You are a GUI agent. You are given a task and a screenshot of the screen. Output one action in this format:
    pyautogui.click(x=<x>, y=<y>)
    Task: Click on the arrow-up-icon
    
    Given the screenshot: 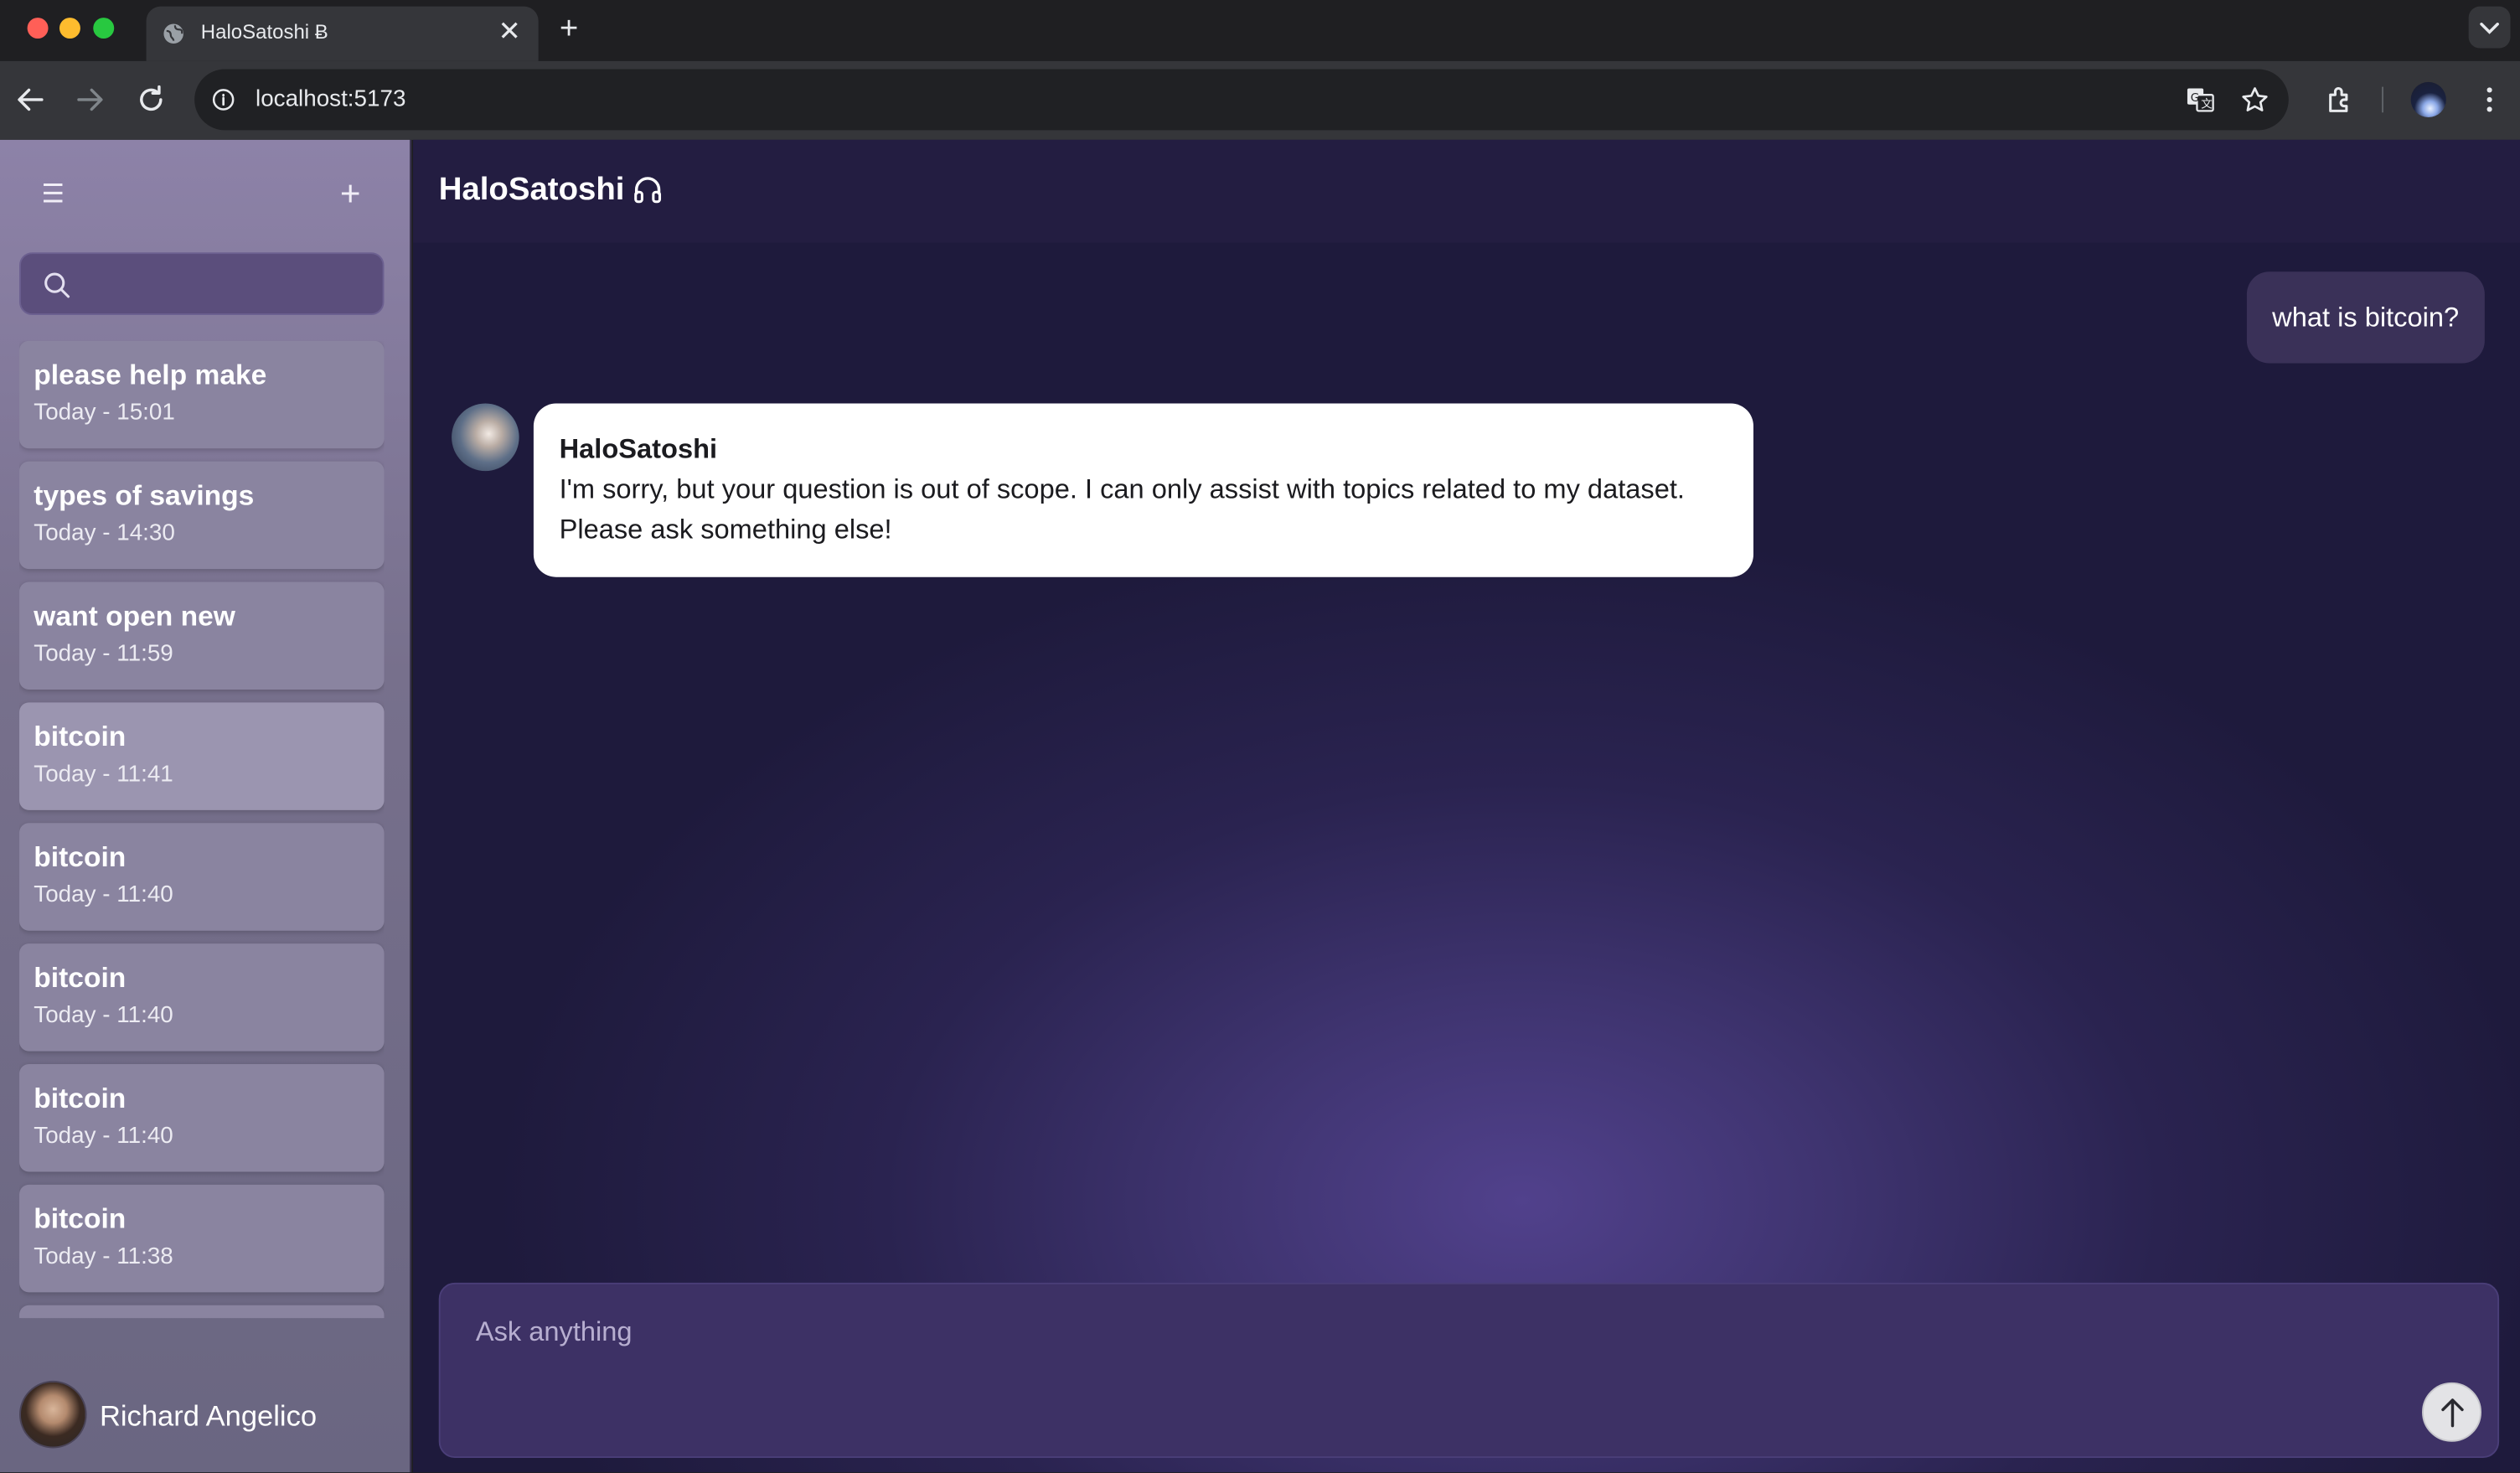 What is the action you would take?
    pyautogui.click(x=2452, y=1413)
    